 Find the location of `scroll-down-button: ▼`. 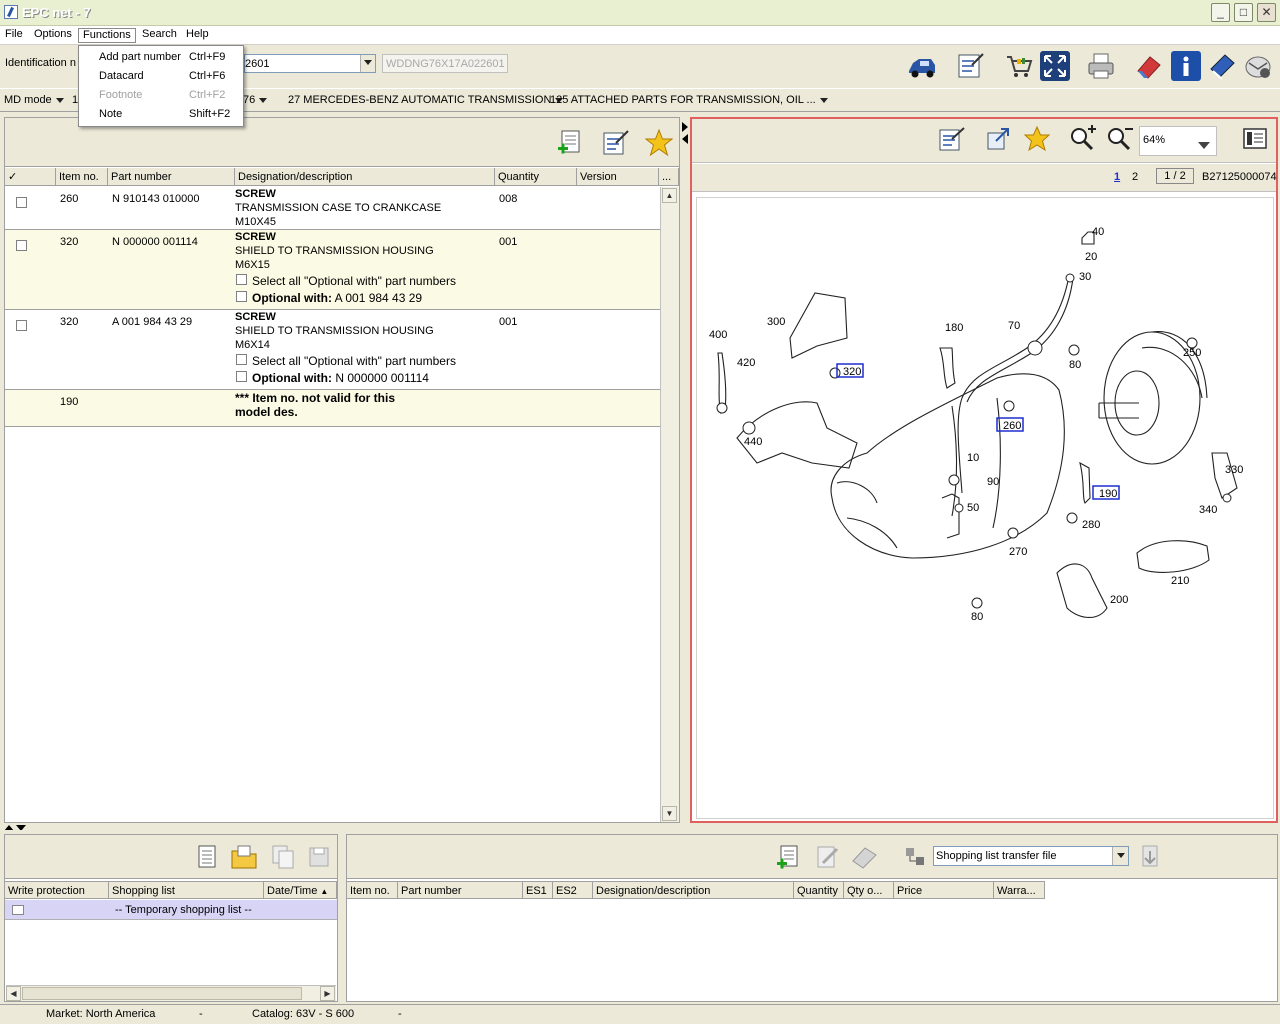

scroll-down-button: ▼ is located at coordinates (669, 813).